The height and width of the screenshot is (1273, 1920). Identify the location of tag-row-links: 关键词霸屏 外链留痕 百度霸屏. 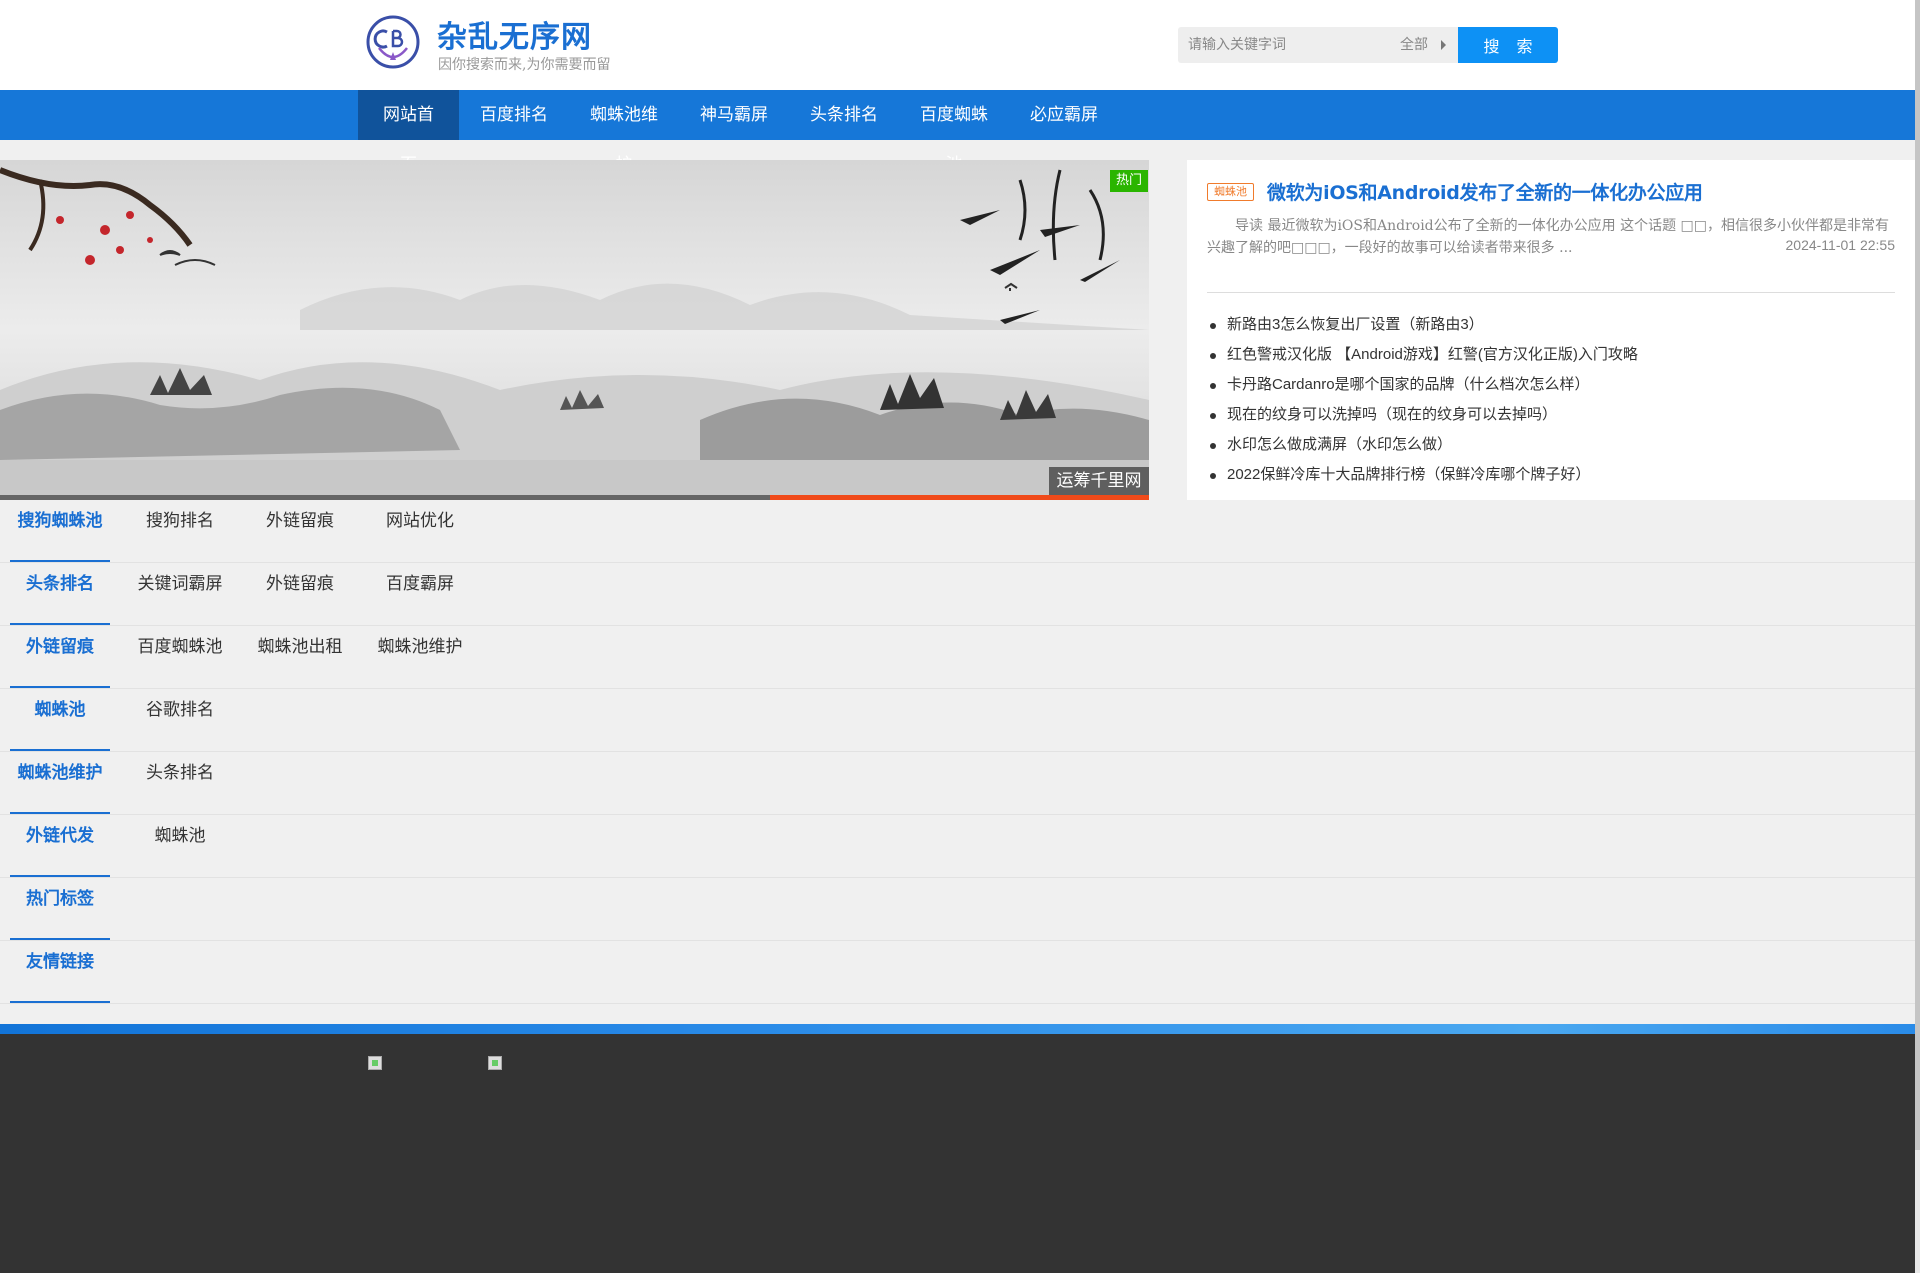
(300, 584).